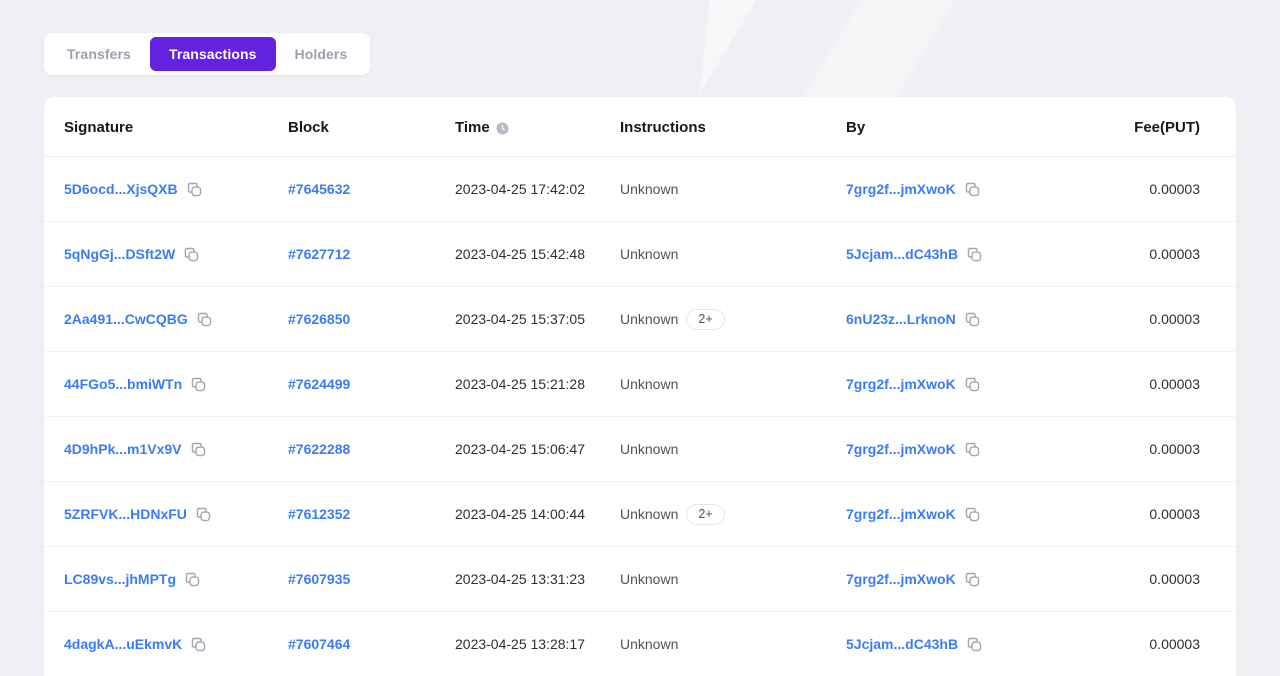 The width and height of the screenshot is (1280, 676). I want to click on block-link: #7627712, so click(319, 254).